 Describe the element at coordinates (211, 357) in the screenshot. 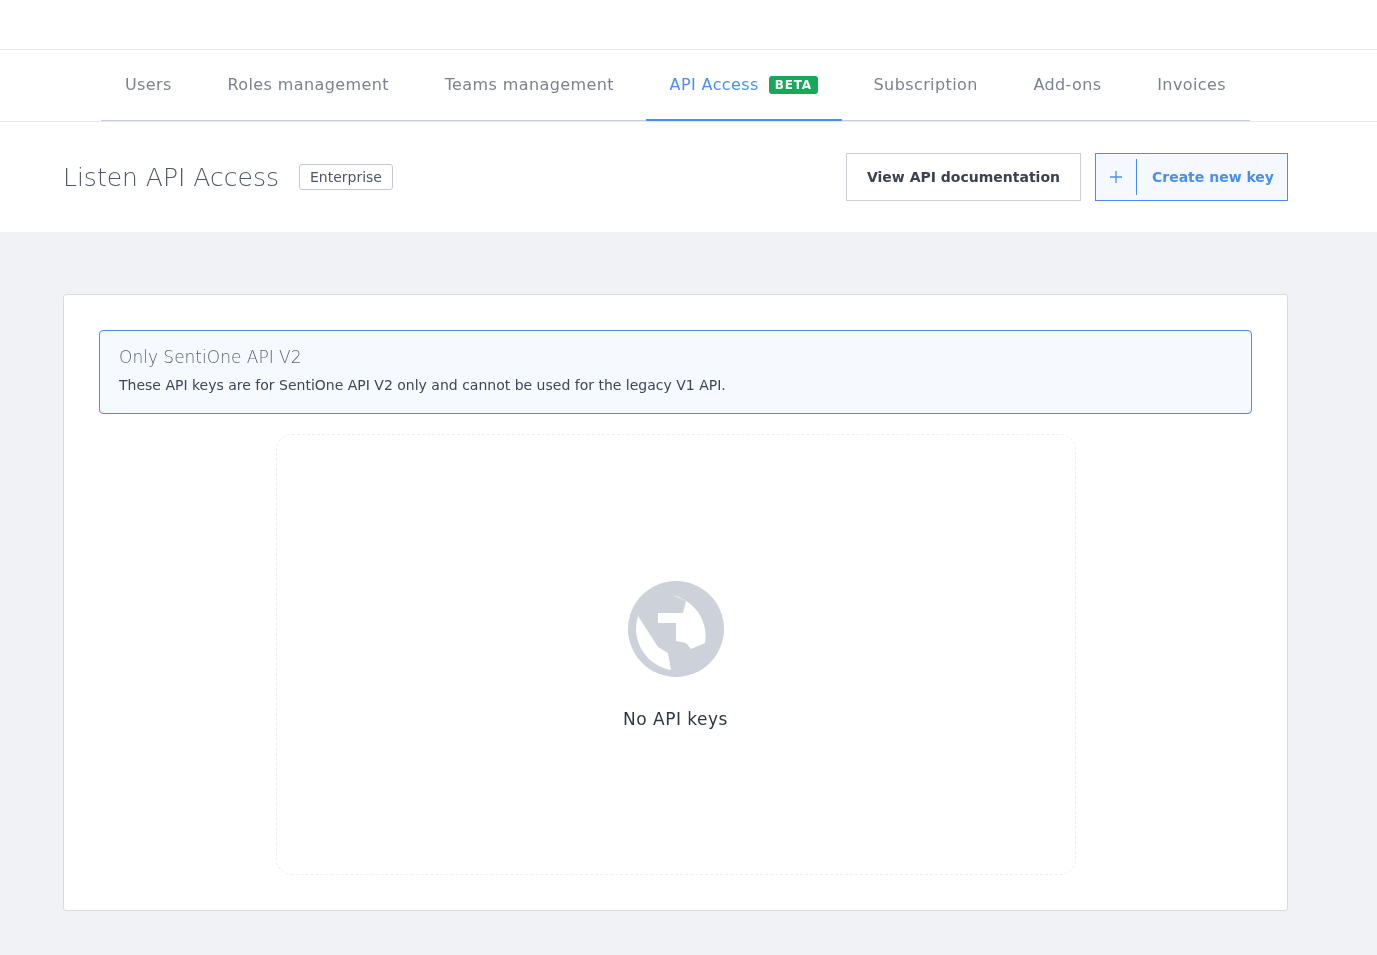

I see `notice-title: Only SentiOne API V2` at that location.